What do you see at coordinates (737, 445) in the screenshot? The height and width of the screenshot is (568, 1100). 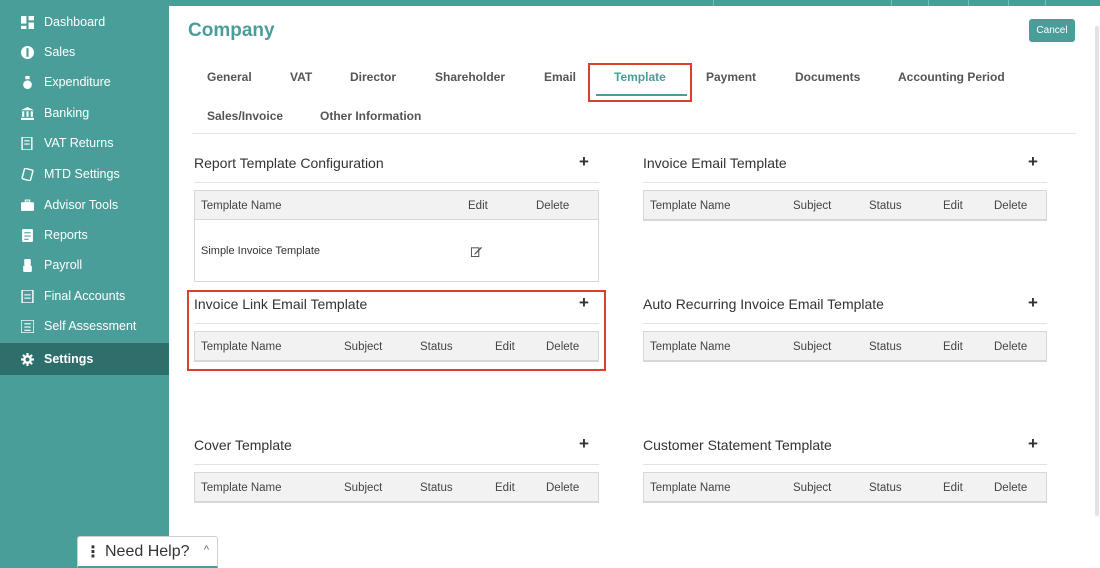 I see `section-title: Customer Statement Template` at bounding box center [737, 445].